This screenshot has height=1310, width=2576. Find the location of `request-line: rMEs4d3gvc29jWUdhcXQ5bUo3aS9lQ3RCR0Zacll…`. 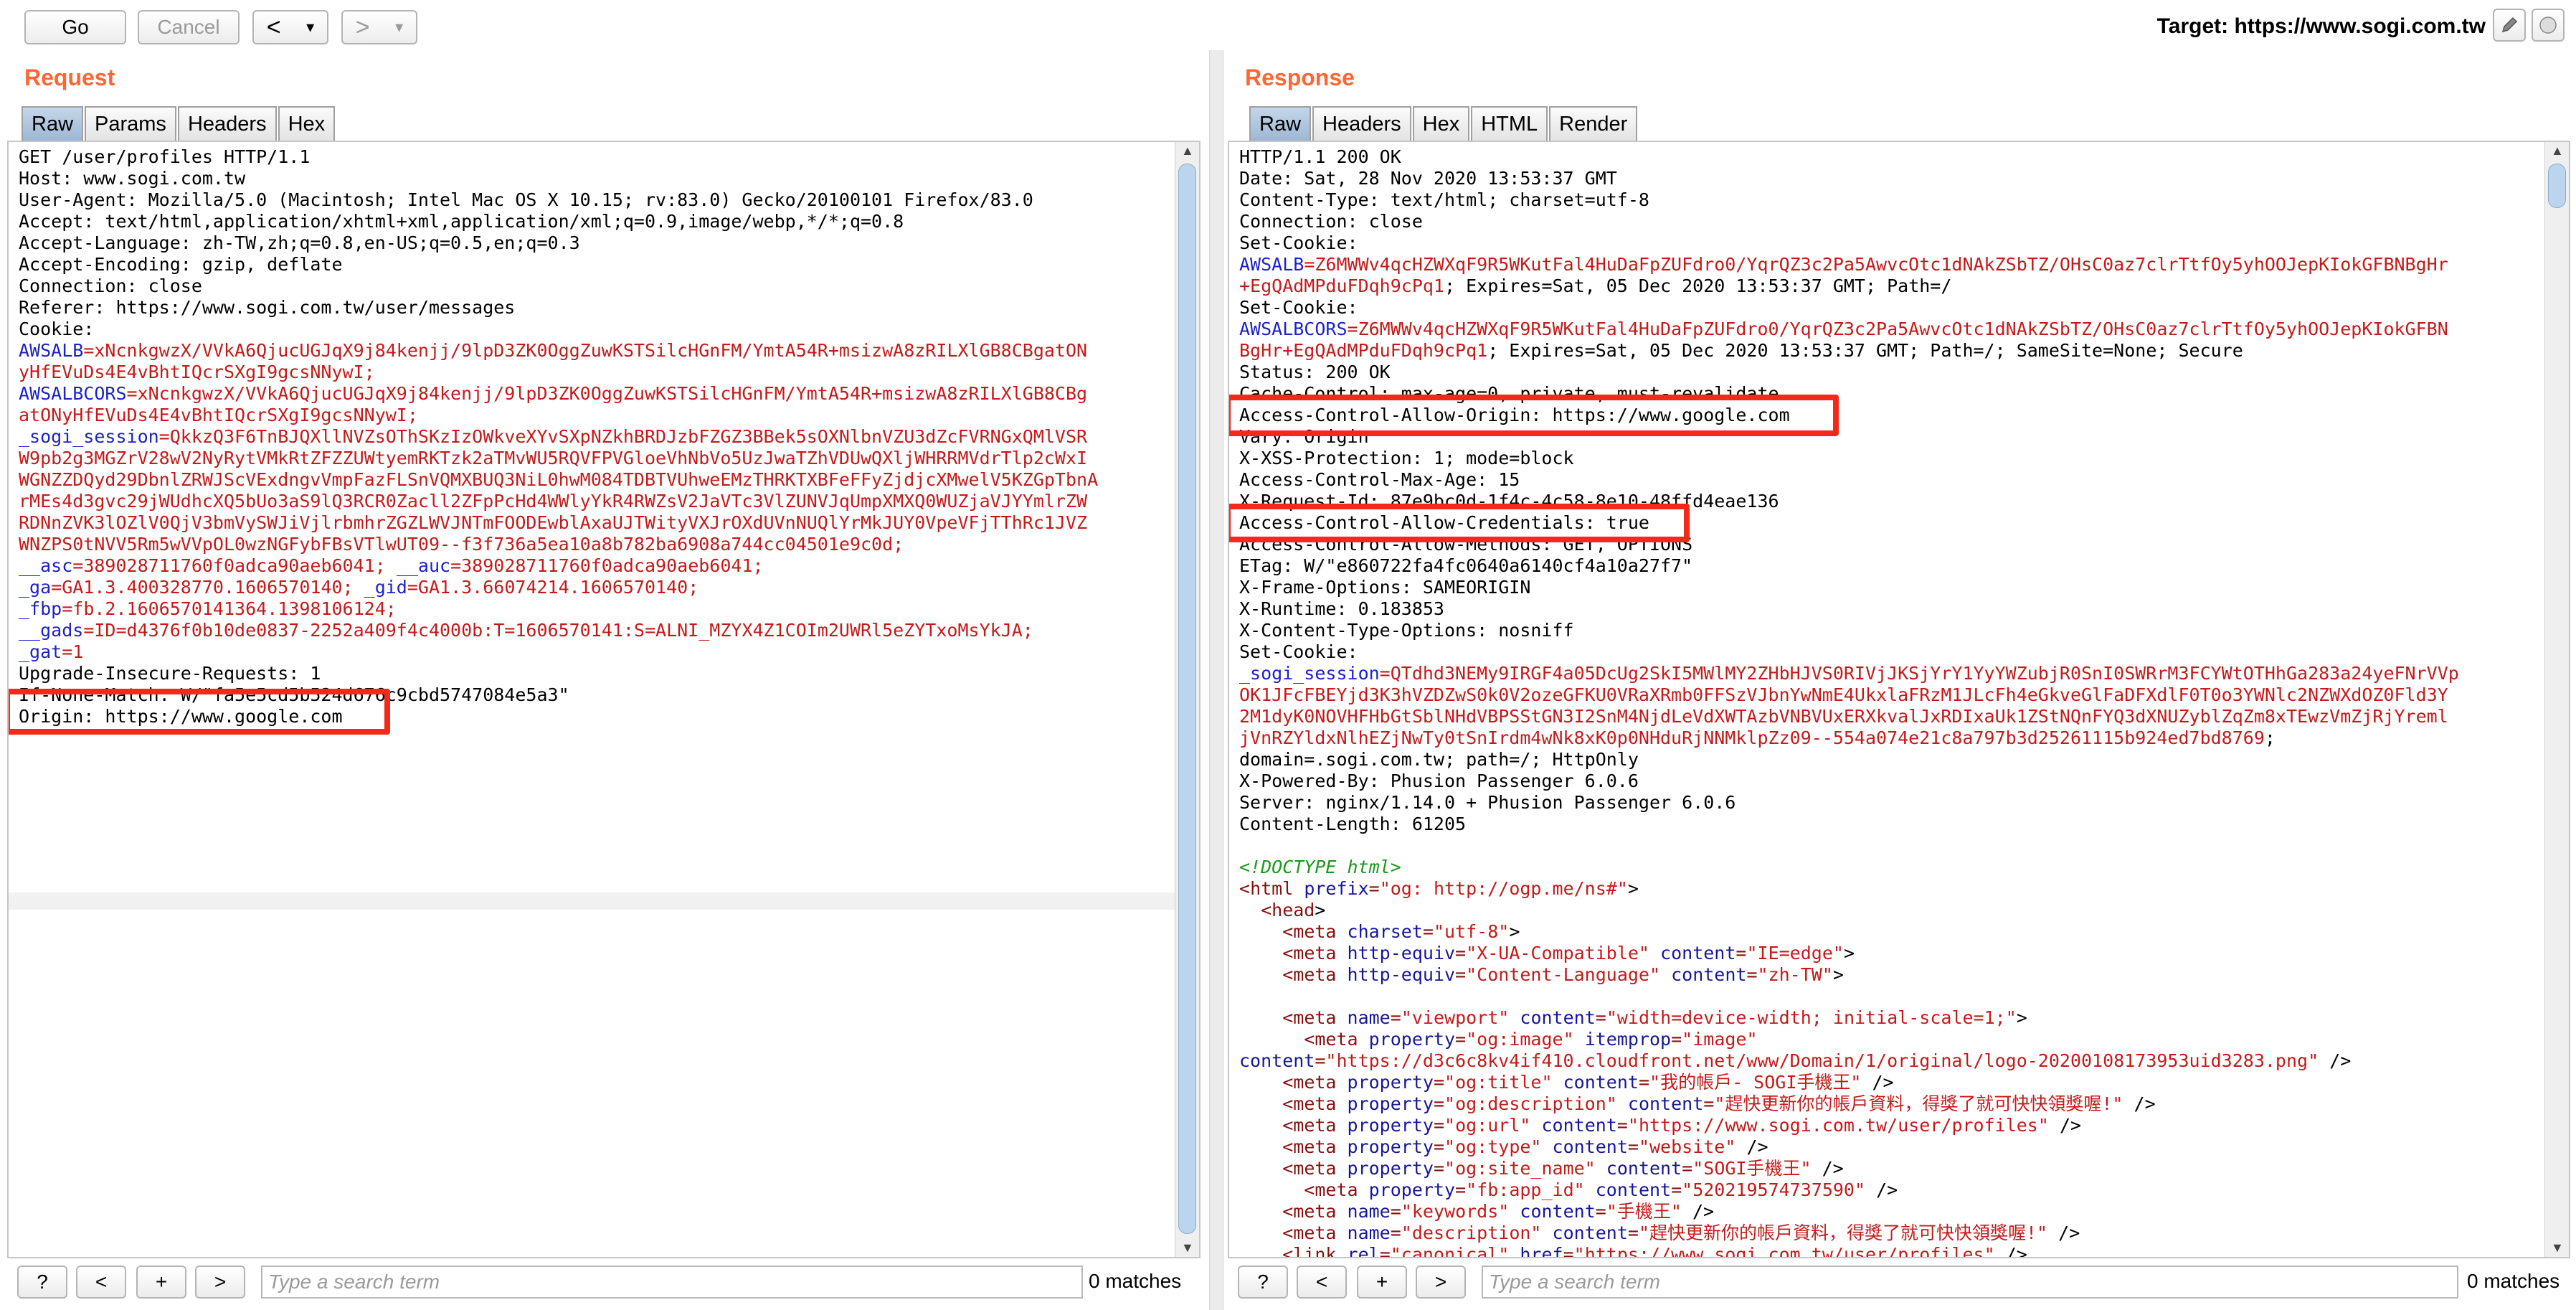

request-line: rMEs4d3gvc29jWUdhcXQ5bUo3aS9lQ3RCR0Zacll… is located at coordinates (558, 502).